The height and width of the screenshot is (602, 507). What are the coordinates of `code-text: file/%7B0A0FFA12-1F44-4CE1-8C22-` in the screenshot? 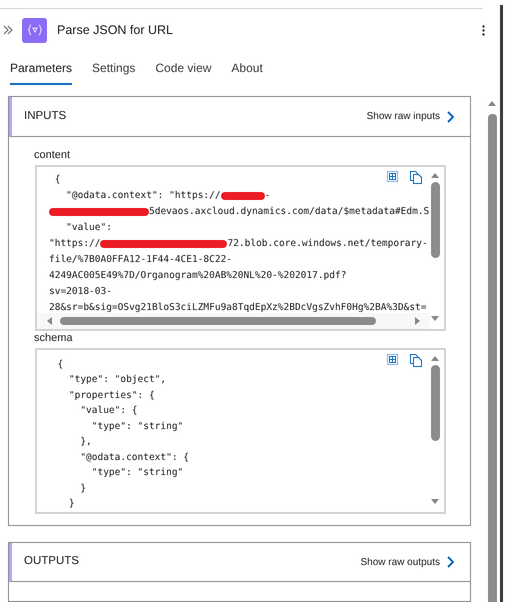 It's located at (140, 259).